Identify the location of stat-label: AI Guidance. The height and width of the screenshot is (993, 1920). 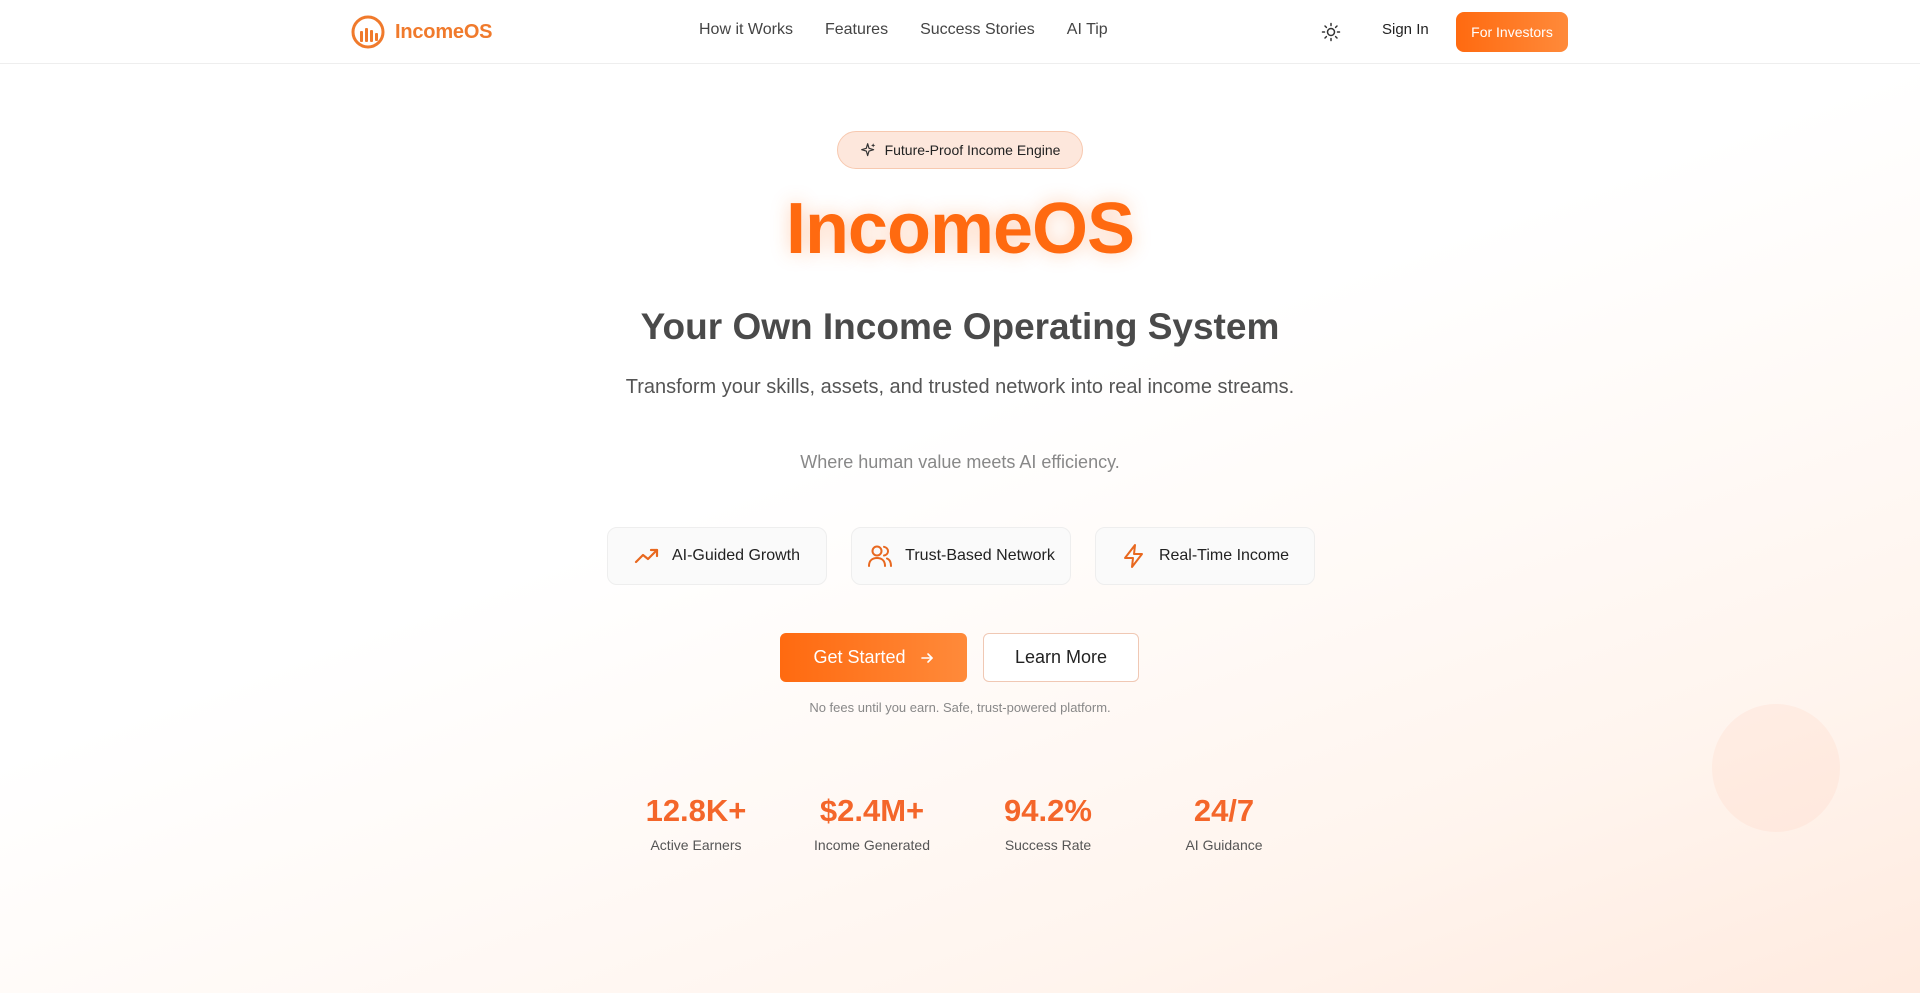
(1224, 845).